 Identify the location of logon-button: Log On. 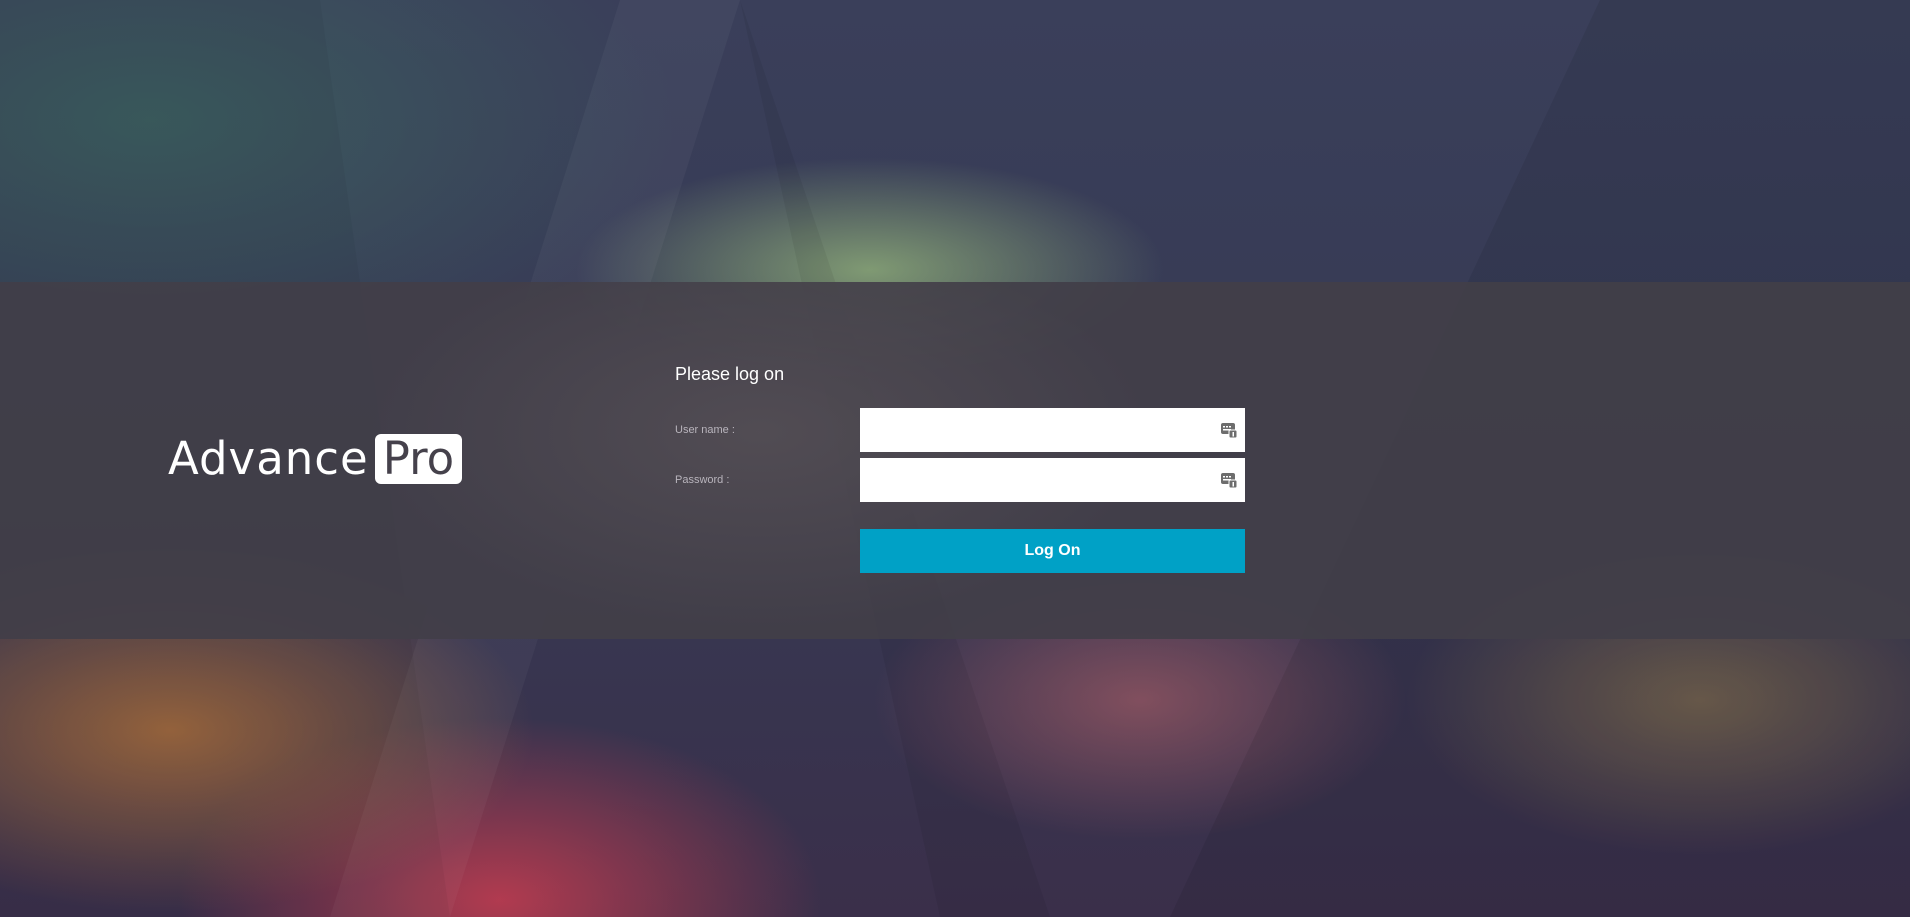
(1052, 551).